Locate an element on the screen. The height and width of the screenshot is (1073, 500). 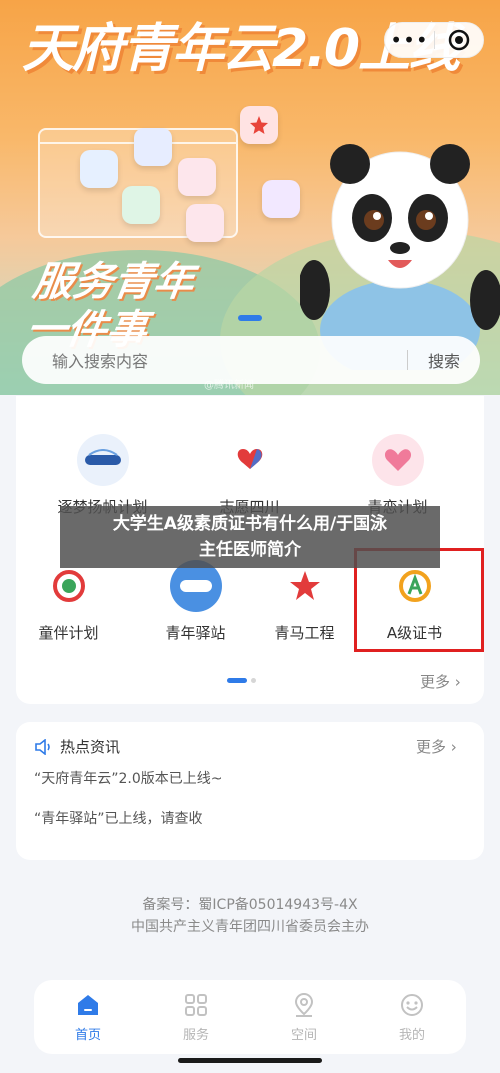
volunteer-heart-icon is located at coordinates (249, 460).